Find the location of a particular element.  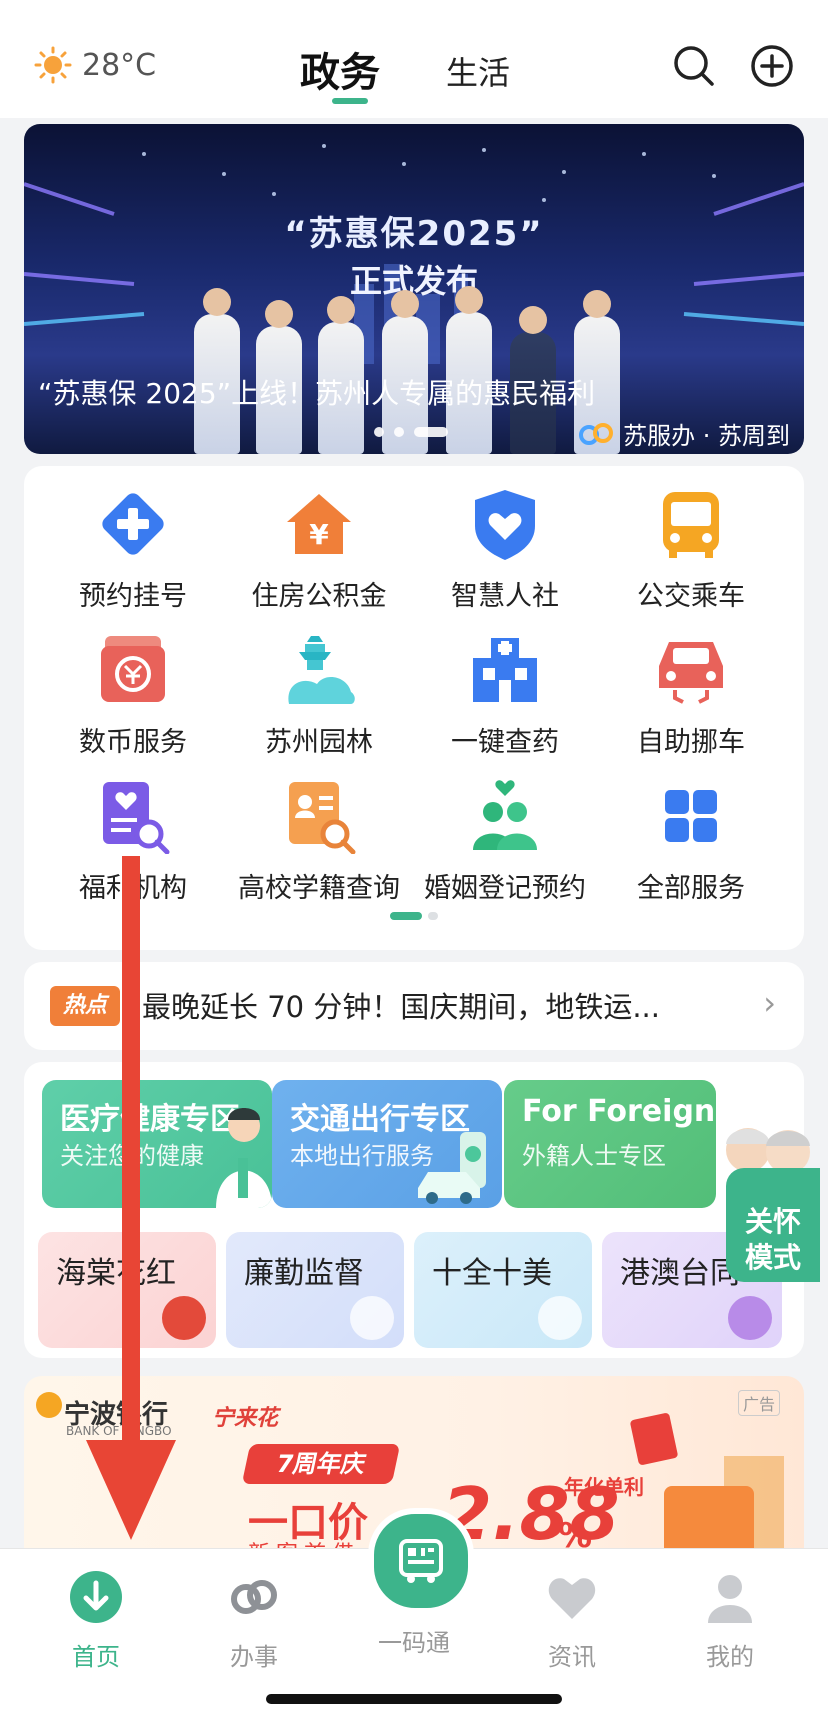

zone-title: For Foreigners is located at coordinates (619, 1111).